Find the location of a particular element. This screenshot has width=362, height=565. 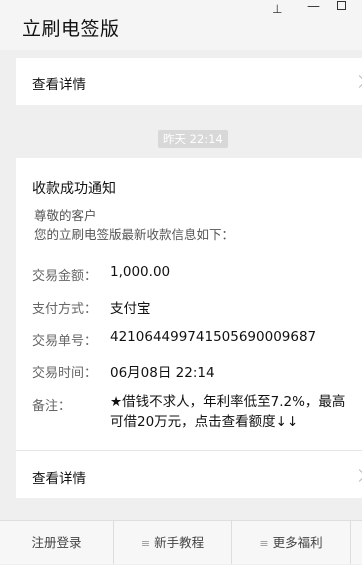

tab-label: 新手教程 is located at coordinates (179, 542).